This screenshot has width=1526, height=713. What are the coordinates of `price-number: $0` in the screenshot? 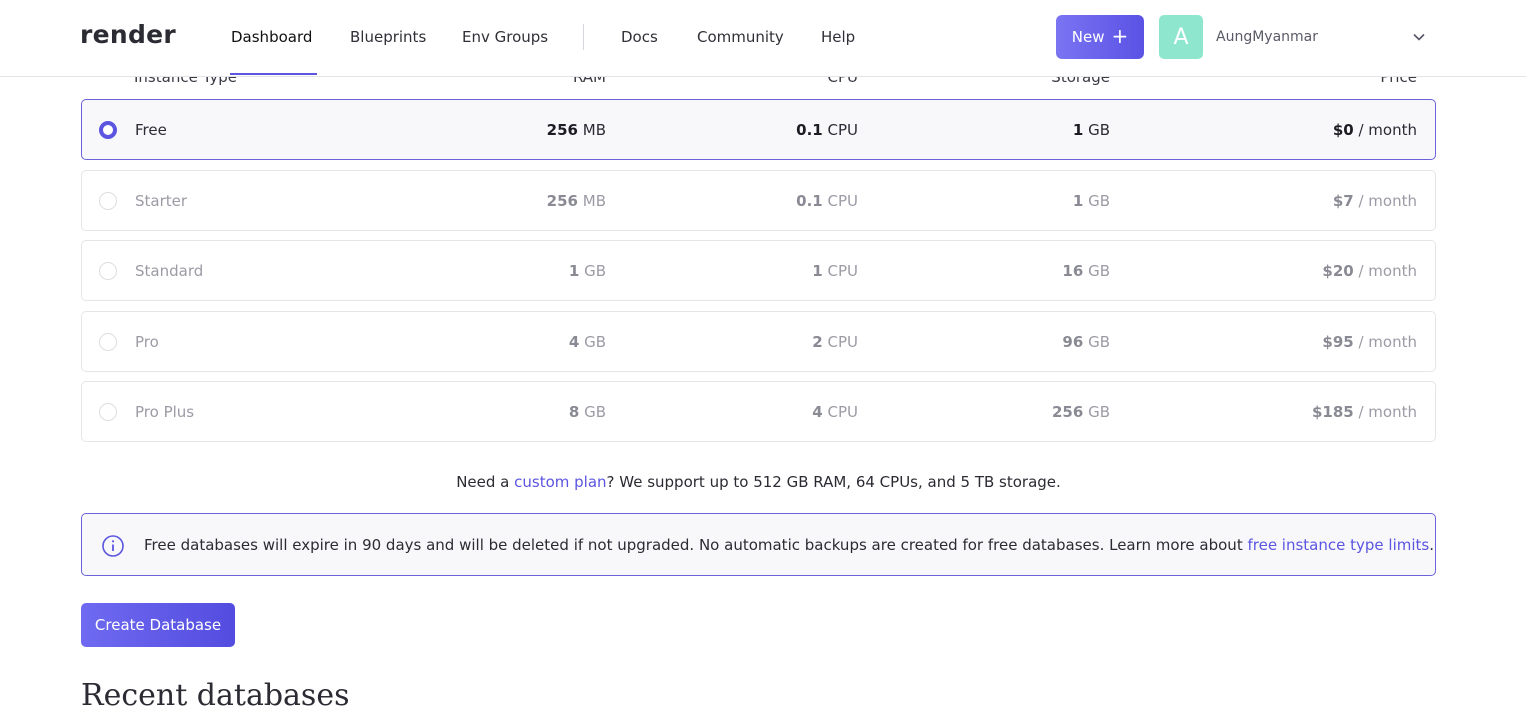 It's located at (1343, 130).